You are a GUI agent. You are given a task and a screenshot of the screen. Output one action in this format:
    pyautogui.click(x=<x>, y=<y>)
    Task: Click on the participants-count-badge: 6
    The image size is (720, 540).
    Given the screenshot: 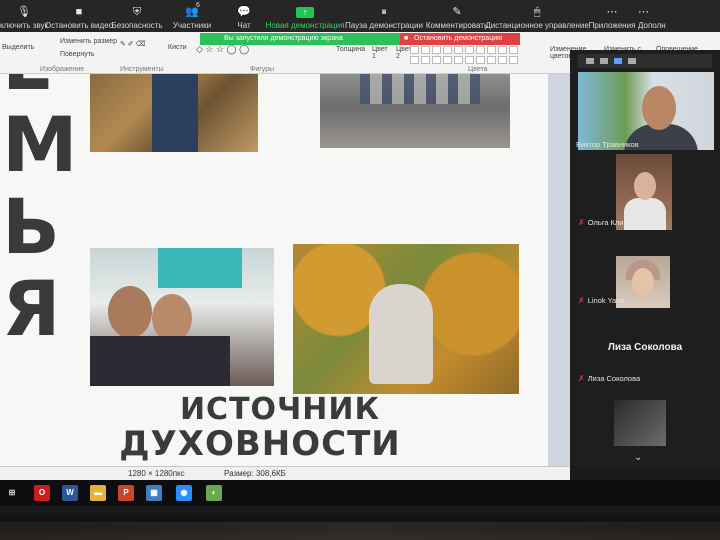 What is the action you would take?
    pyautogui.click(x=198, y=5)
    